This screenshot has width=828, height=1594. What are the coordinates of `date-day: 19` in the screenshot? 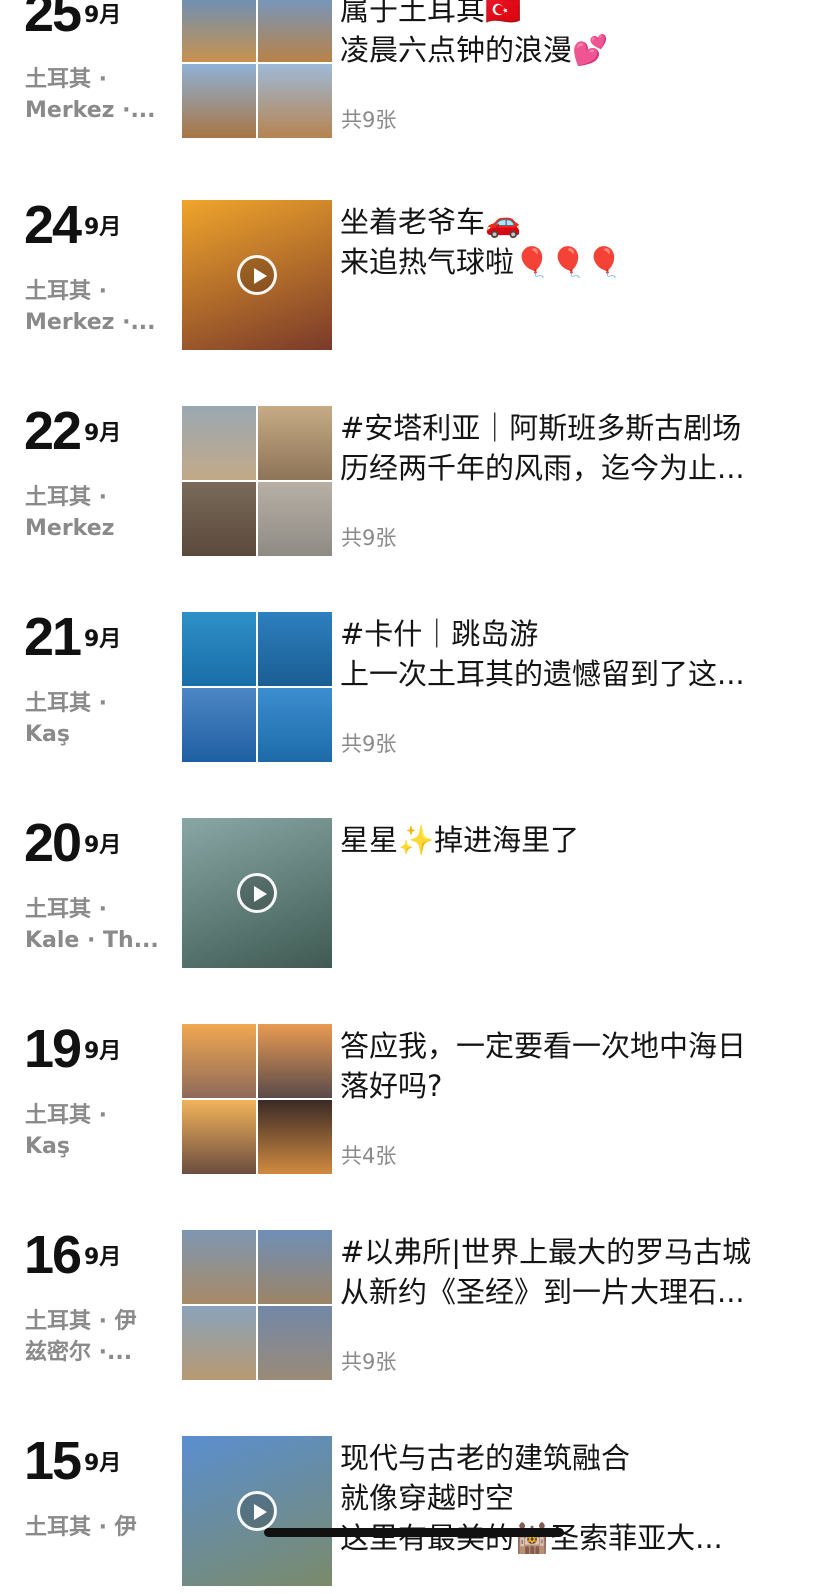 It's located at (53, 1049).